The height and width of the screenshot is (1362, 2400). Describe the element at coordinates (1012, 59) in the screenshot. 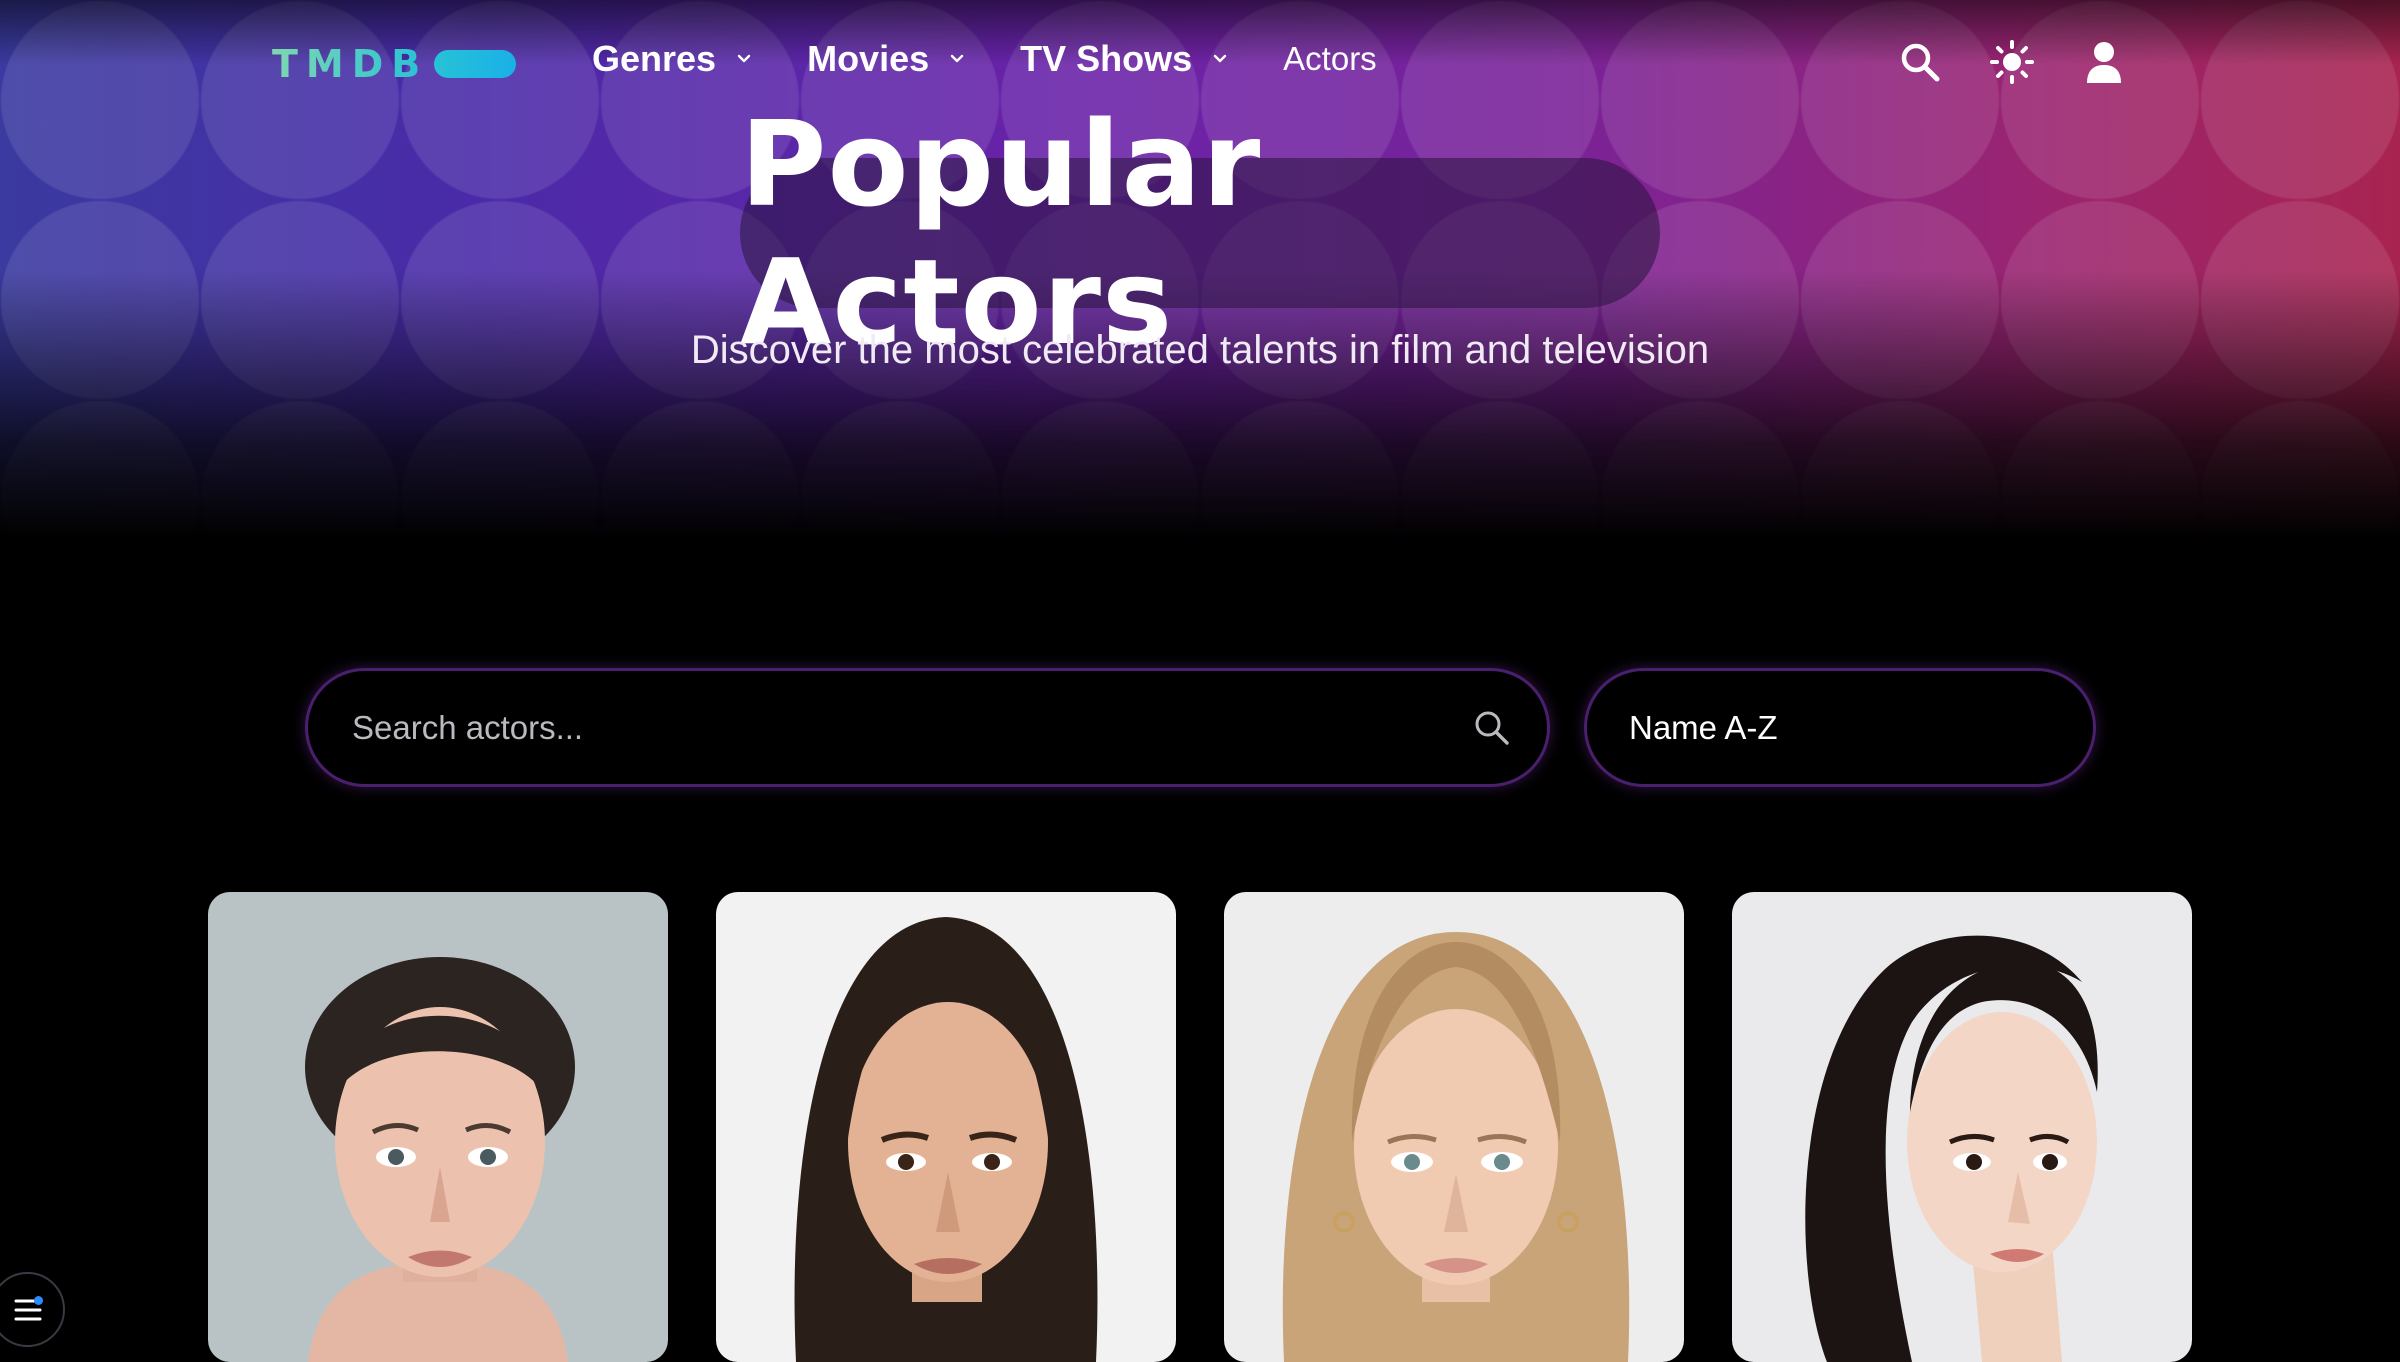

I see `nav-links: Genres Movies TV Shows Actors` at that location.